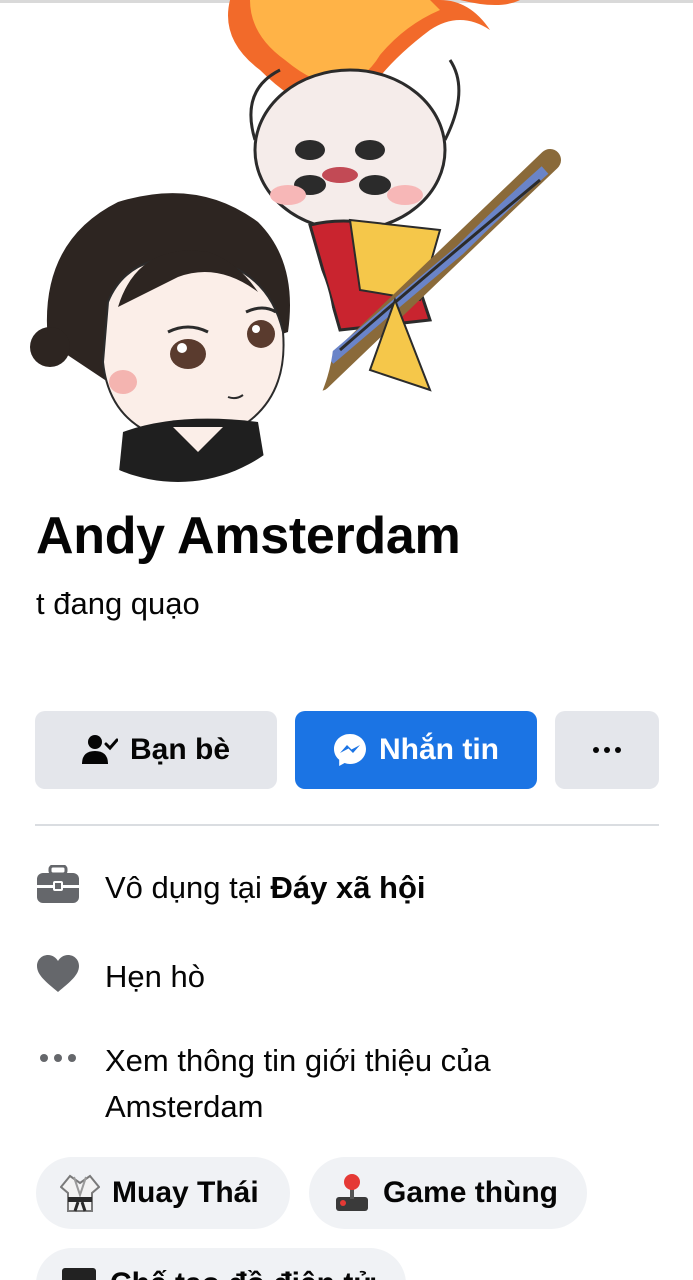  I want to click on hobby-chip: Chế tạo đồ điện tử, so click(221, 1264).